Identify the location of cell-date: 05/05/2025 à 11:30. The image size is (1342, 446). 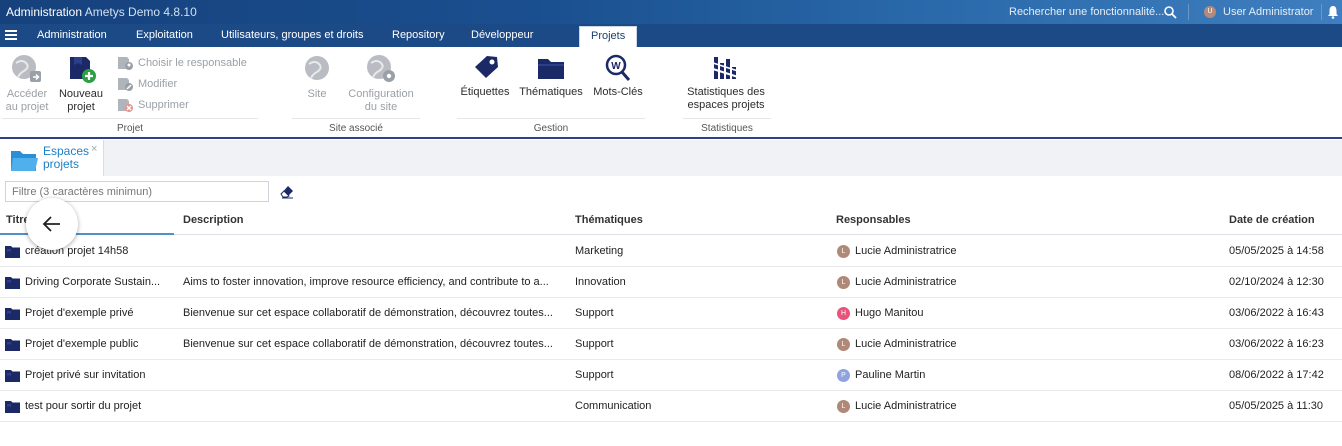
(1276, 406).